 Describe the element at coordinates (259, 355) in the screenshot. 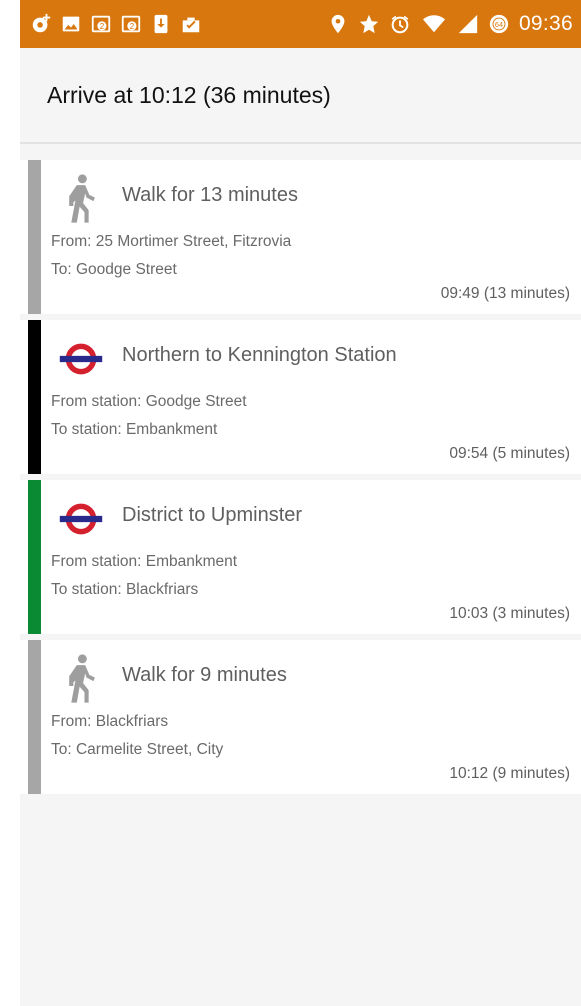

I see `leg-title: Northern to Kennington Station` at that location.